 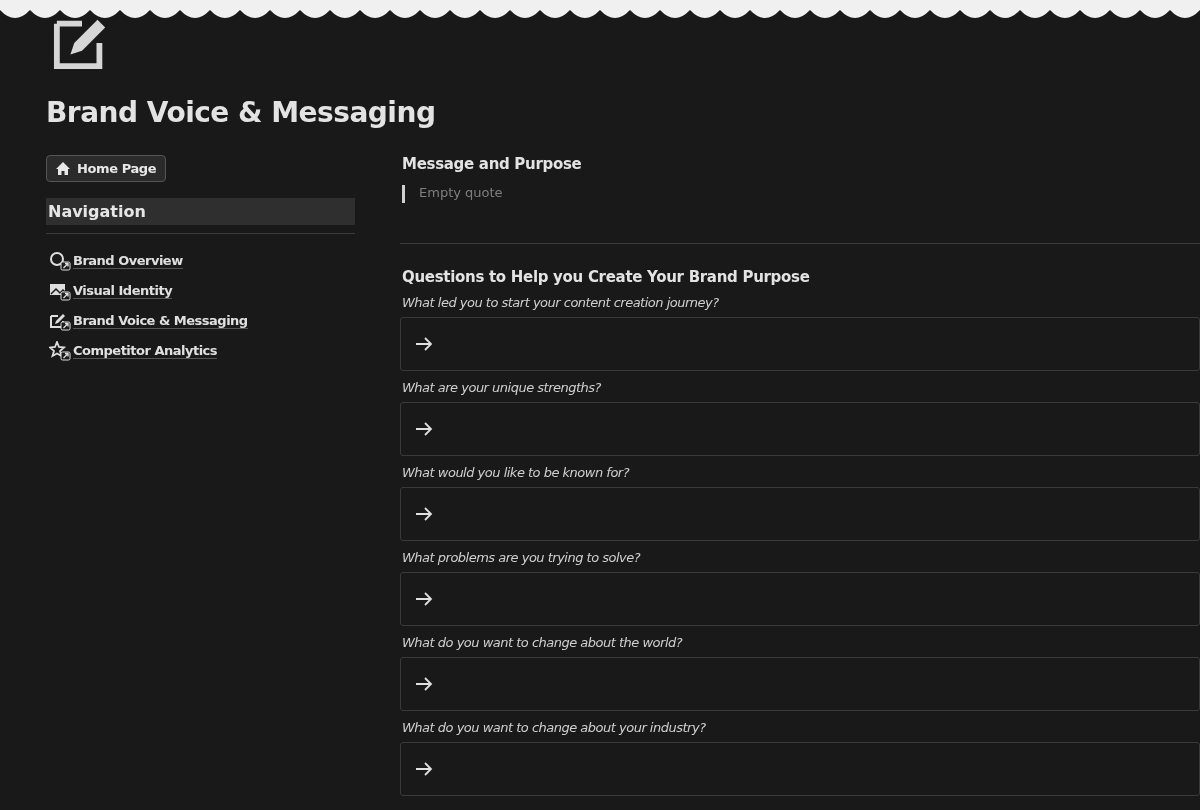 What do you see at coordinates (202, 291) in the screenshot?
I see `nav-link: Visual Identity` at bounding box center [202, 291].